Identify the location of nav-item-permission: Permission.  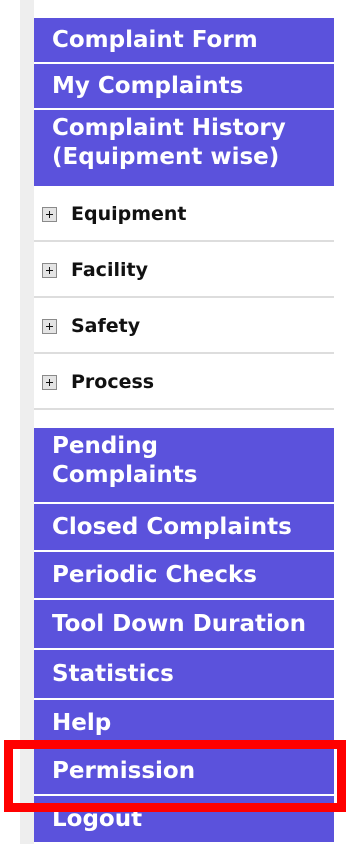
(184, 772).